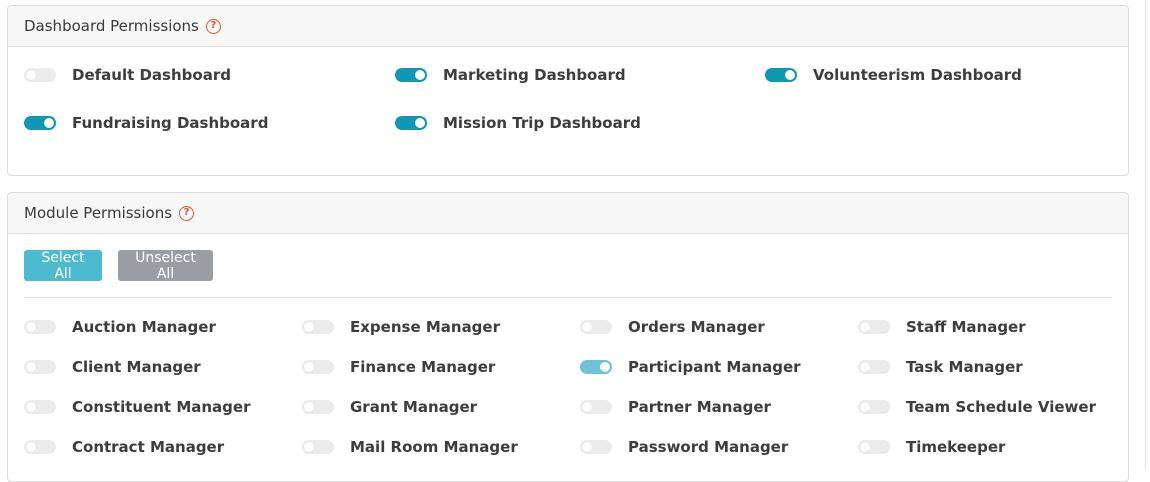 The height and width of the screenshot is (482, 1150). What do you see at coordinates (568, 297) in the screenshot?
I see `divider` at bounding box center [568, 297].